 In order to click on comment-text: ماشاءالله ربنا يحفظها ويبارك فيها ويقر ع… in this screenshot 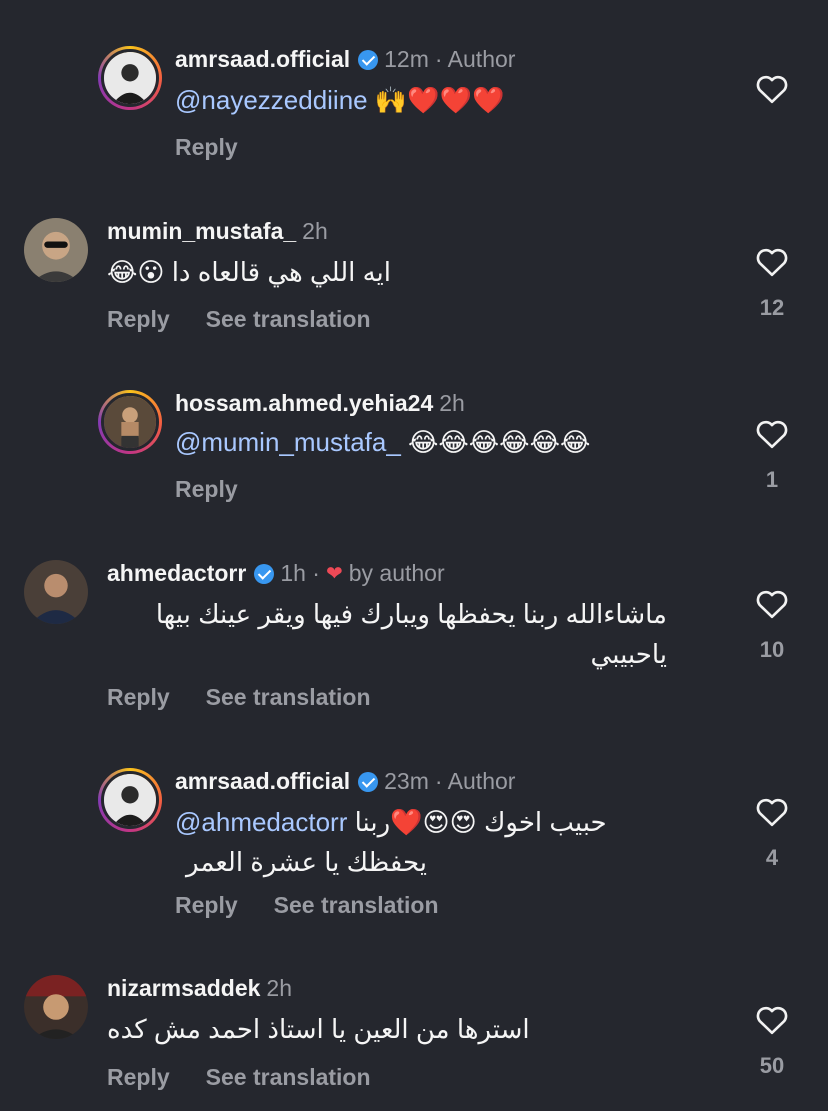, I will do `click(387, 634)`.